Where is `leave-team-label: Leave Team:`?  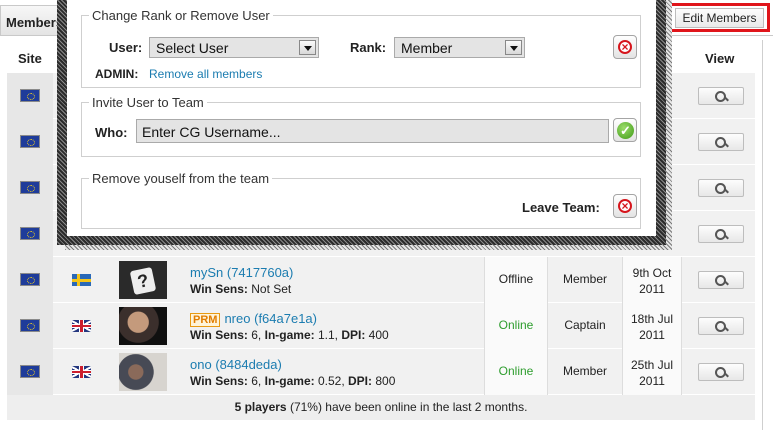
leave-team-label: Leave Team: is located at coordinates (561, 207).